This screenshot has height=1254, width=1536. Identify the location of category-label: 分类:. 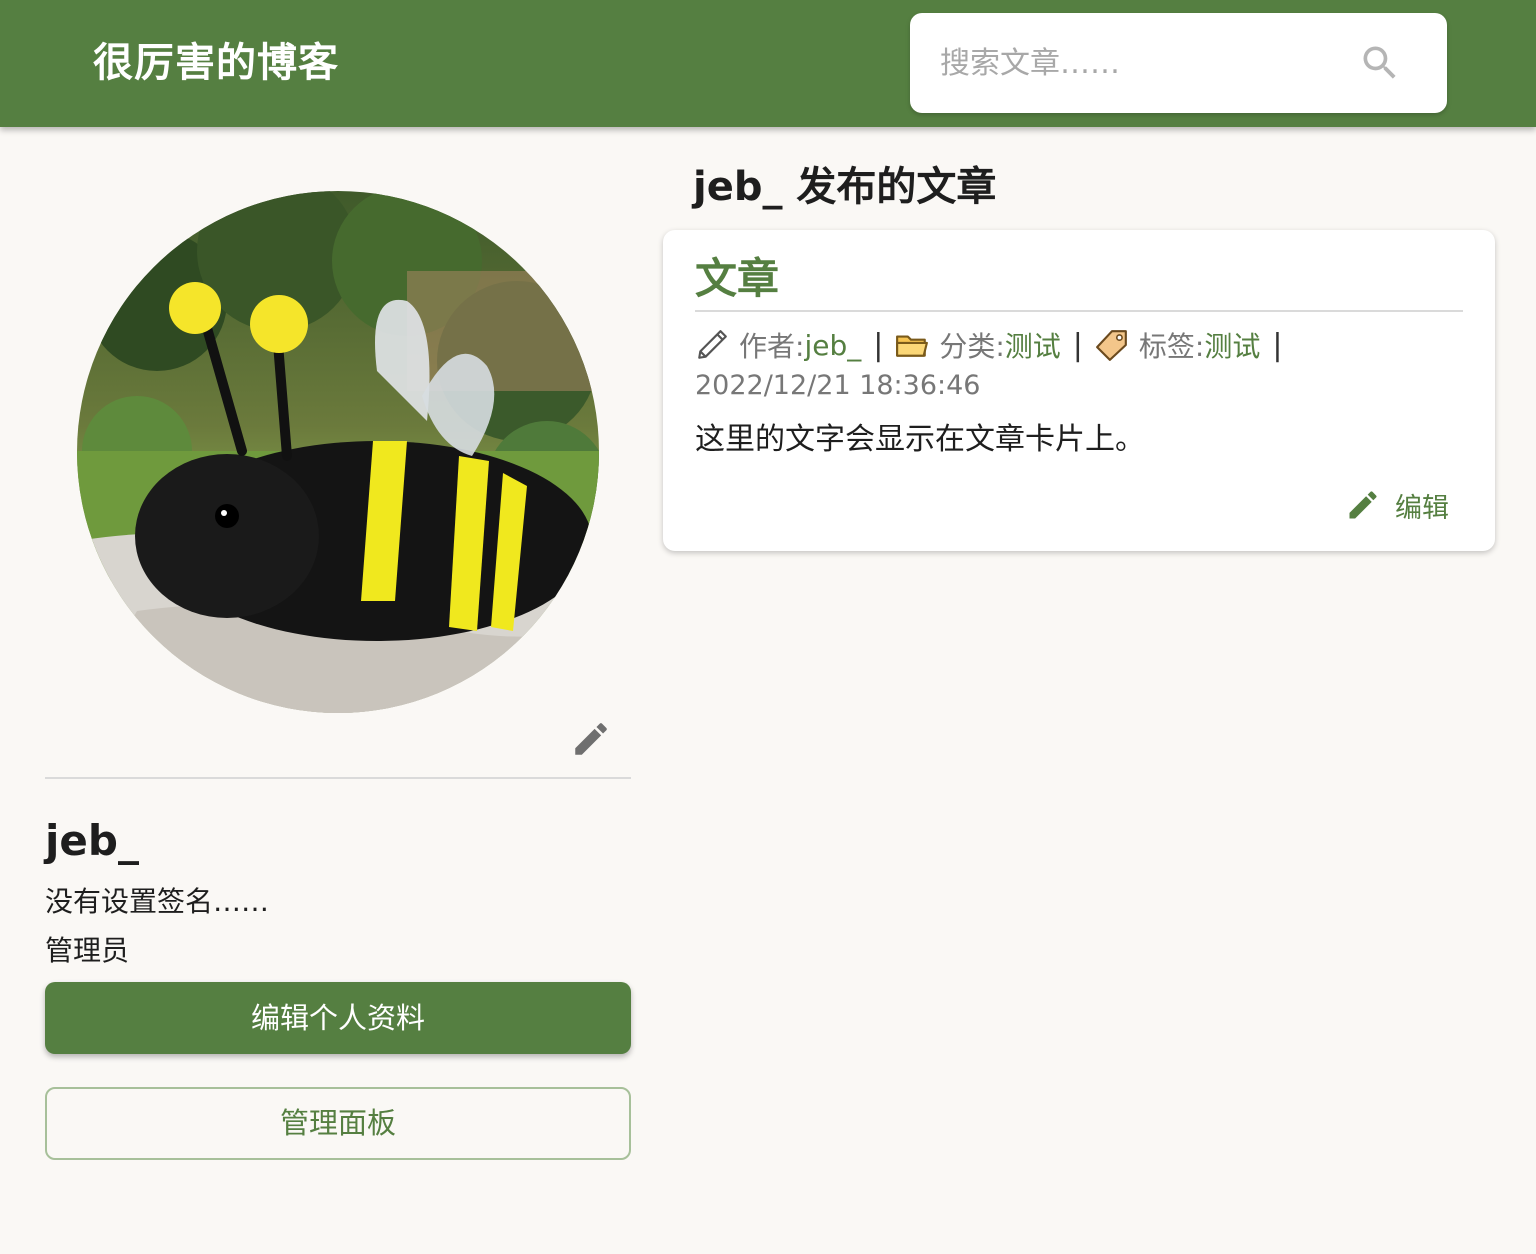
(972, 346).